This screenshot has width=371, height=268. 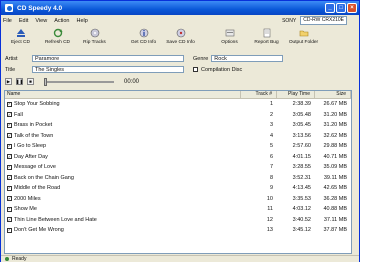 What do you see at coordinates (11, 58) in the screenshot?
I see `artist-label: Artist` at bounding box center [11, 58].